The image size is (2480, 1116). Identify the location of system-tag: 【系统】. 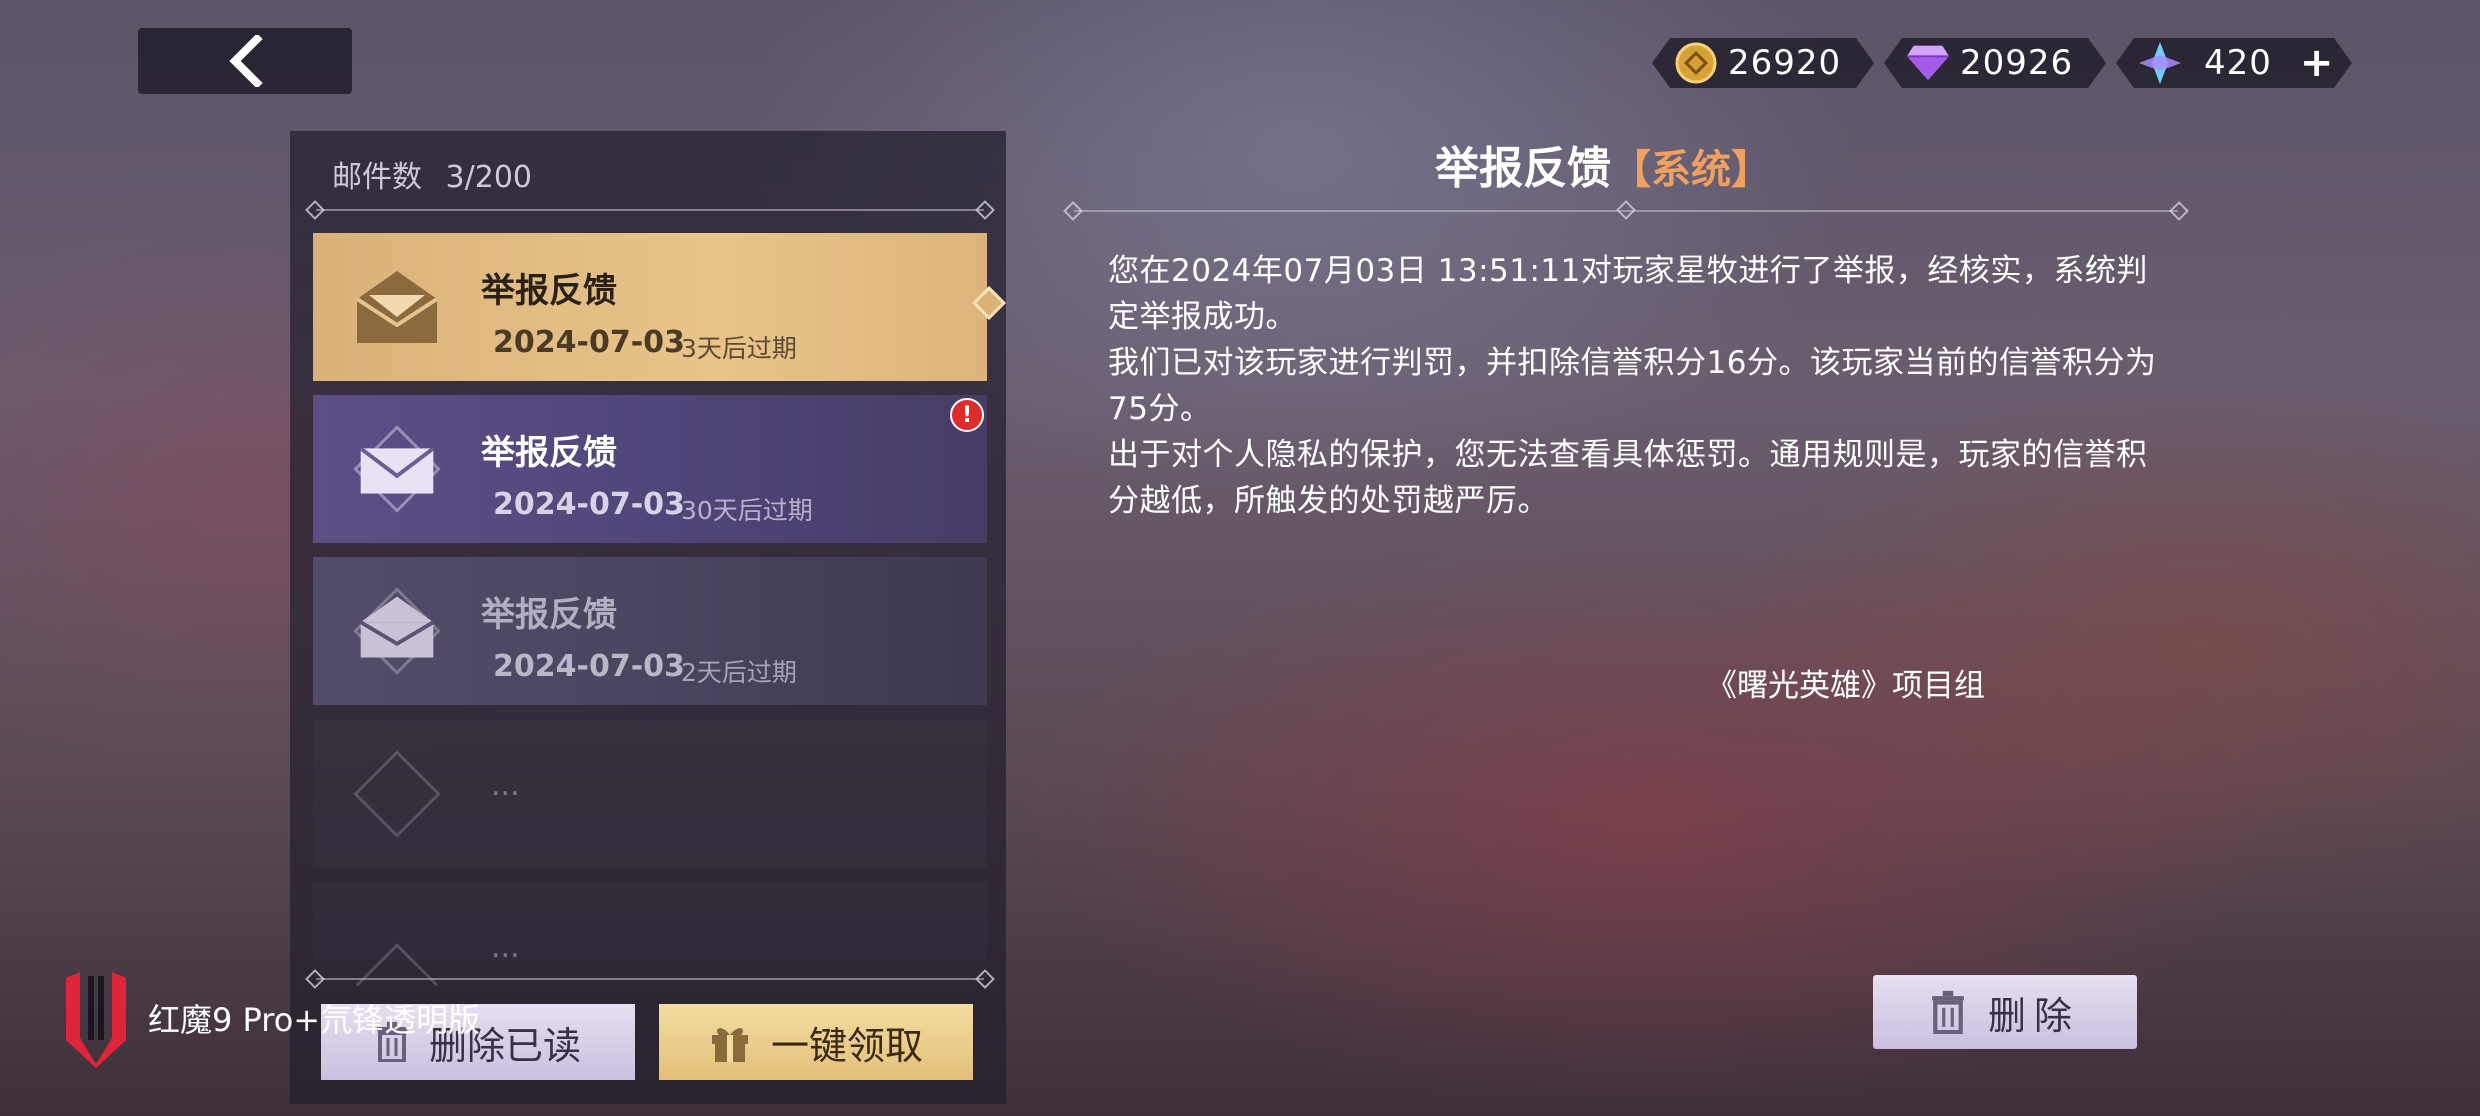
(1691, 170).